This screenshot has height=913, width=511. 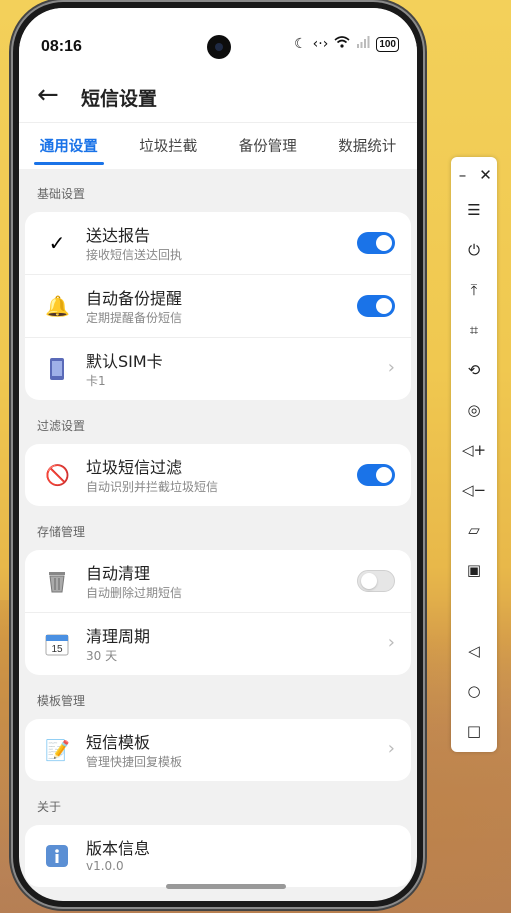 I want to click on tab-statistics: 数据统计, so click(x=368, y=146).